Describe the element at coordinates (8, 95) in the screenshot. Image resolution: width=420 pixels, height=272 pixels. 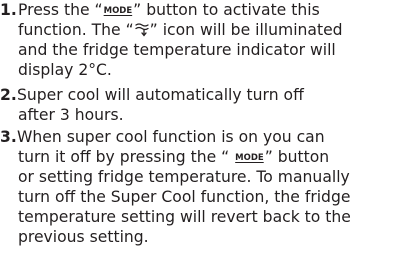
I see `step-number: 2.` at that location.